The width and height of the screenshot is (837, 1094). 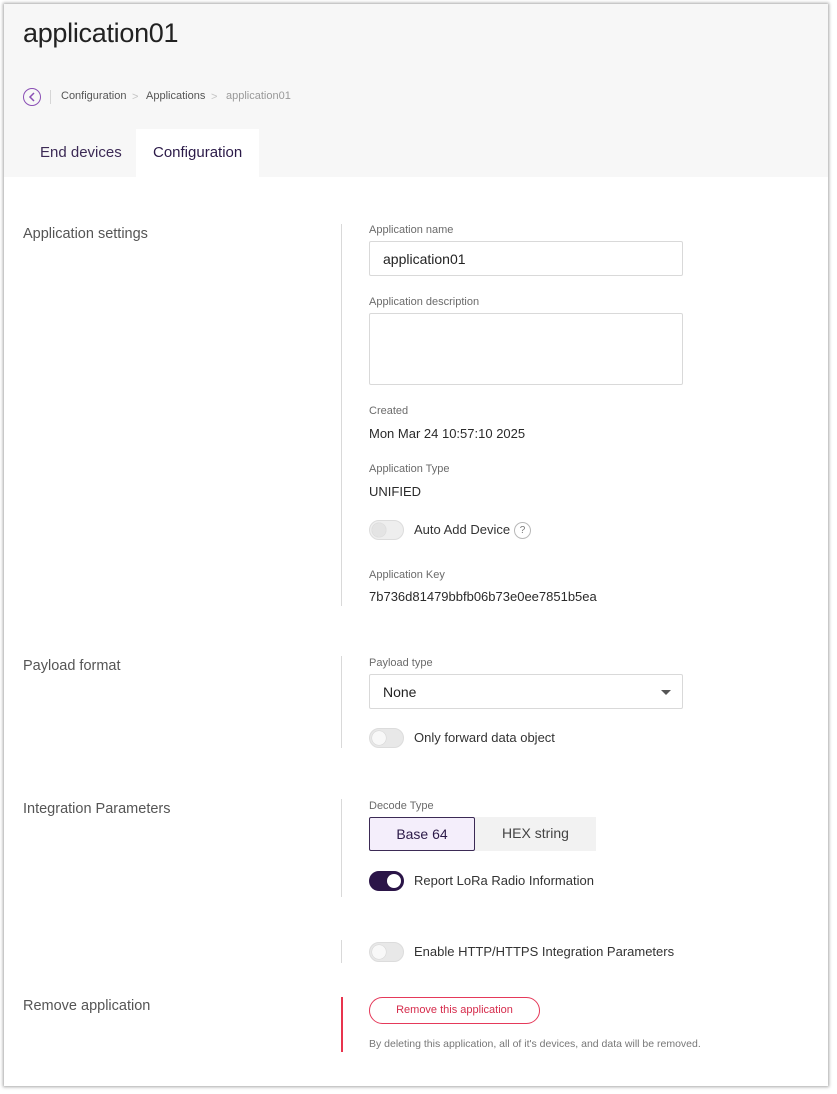 I want to click on tab-configuration: Configuration, so click(x=198, y=153).